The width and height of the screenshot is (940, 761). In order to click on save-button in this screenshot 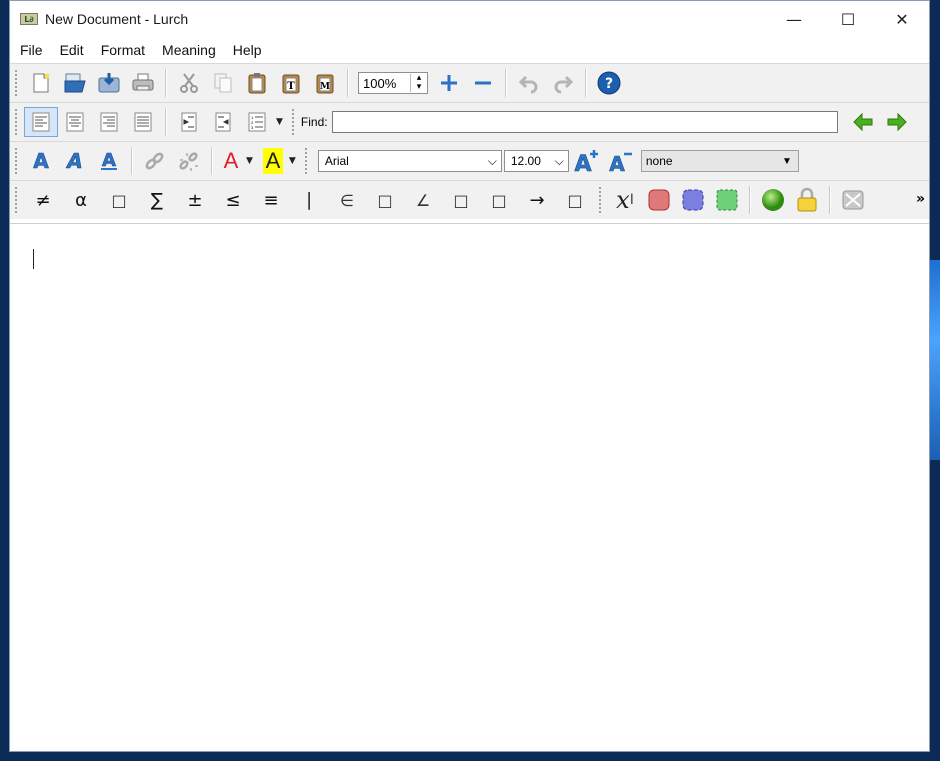, I will do `click(109, 83)`.